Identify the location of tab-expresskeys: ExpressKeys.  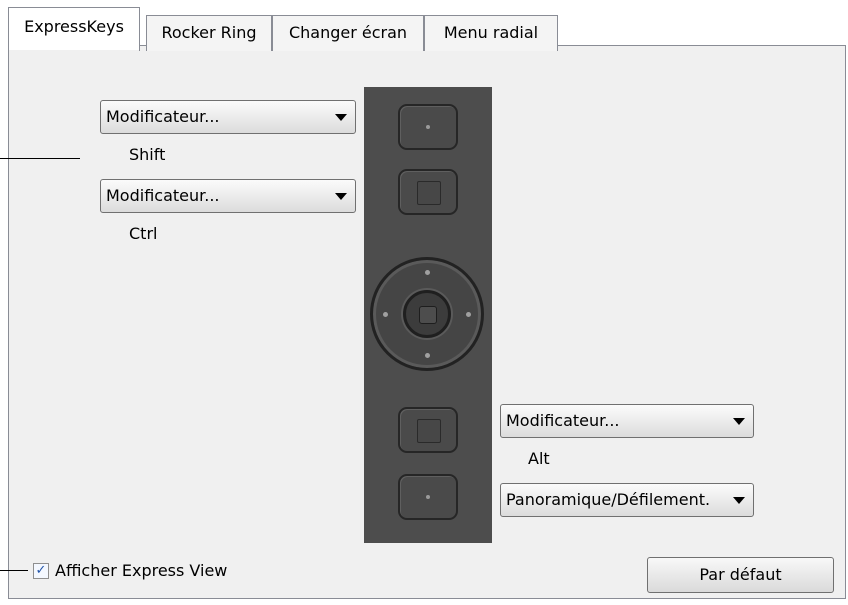
(74, 30).